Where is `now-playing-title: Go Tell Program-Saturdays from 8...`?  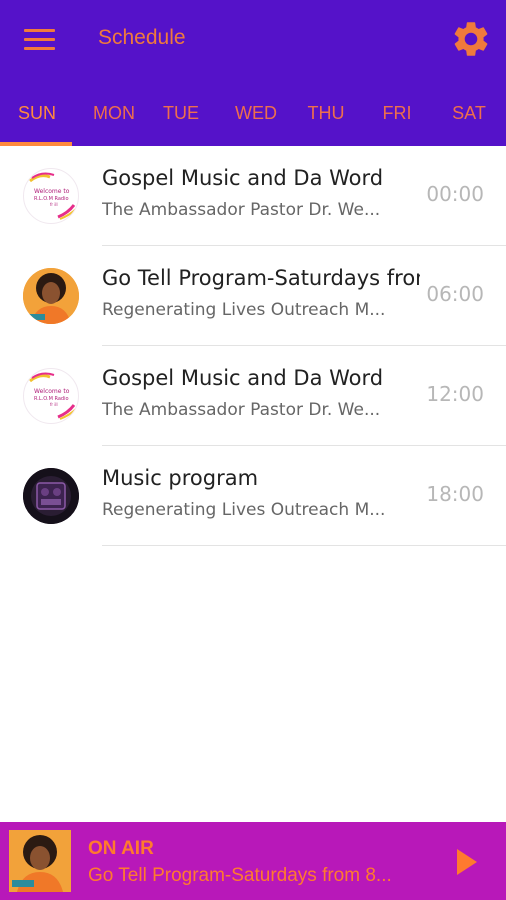
now-playing-title: Go Tell Program-Saturdays from 8... is located at coordinates (240, 875).